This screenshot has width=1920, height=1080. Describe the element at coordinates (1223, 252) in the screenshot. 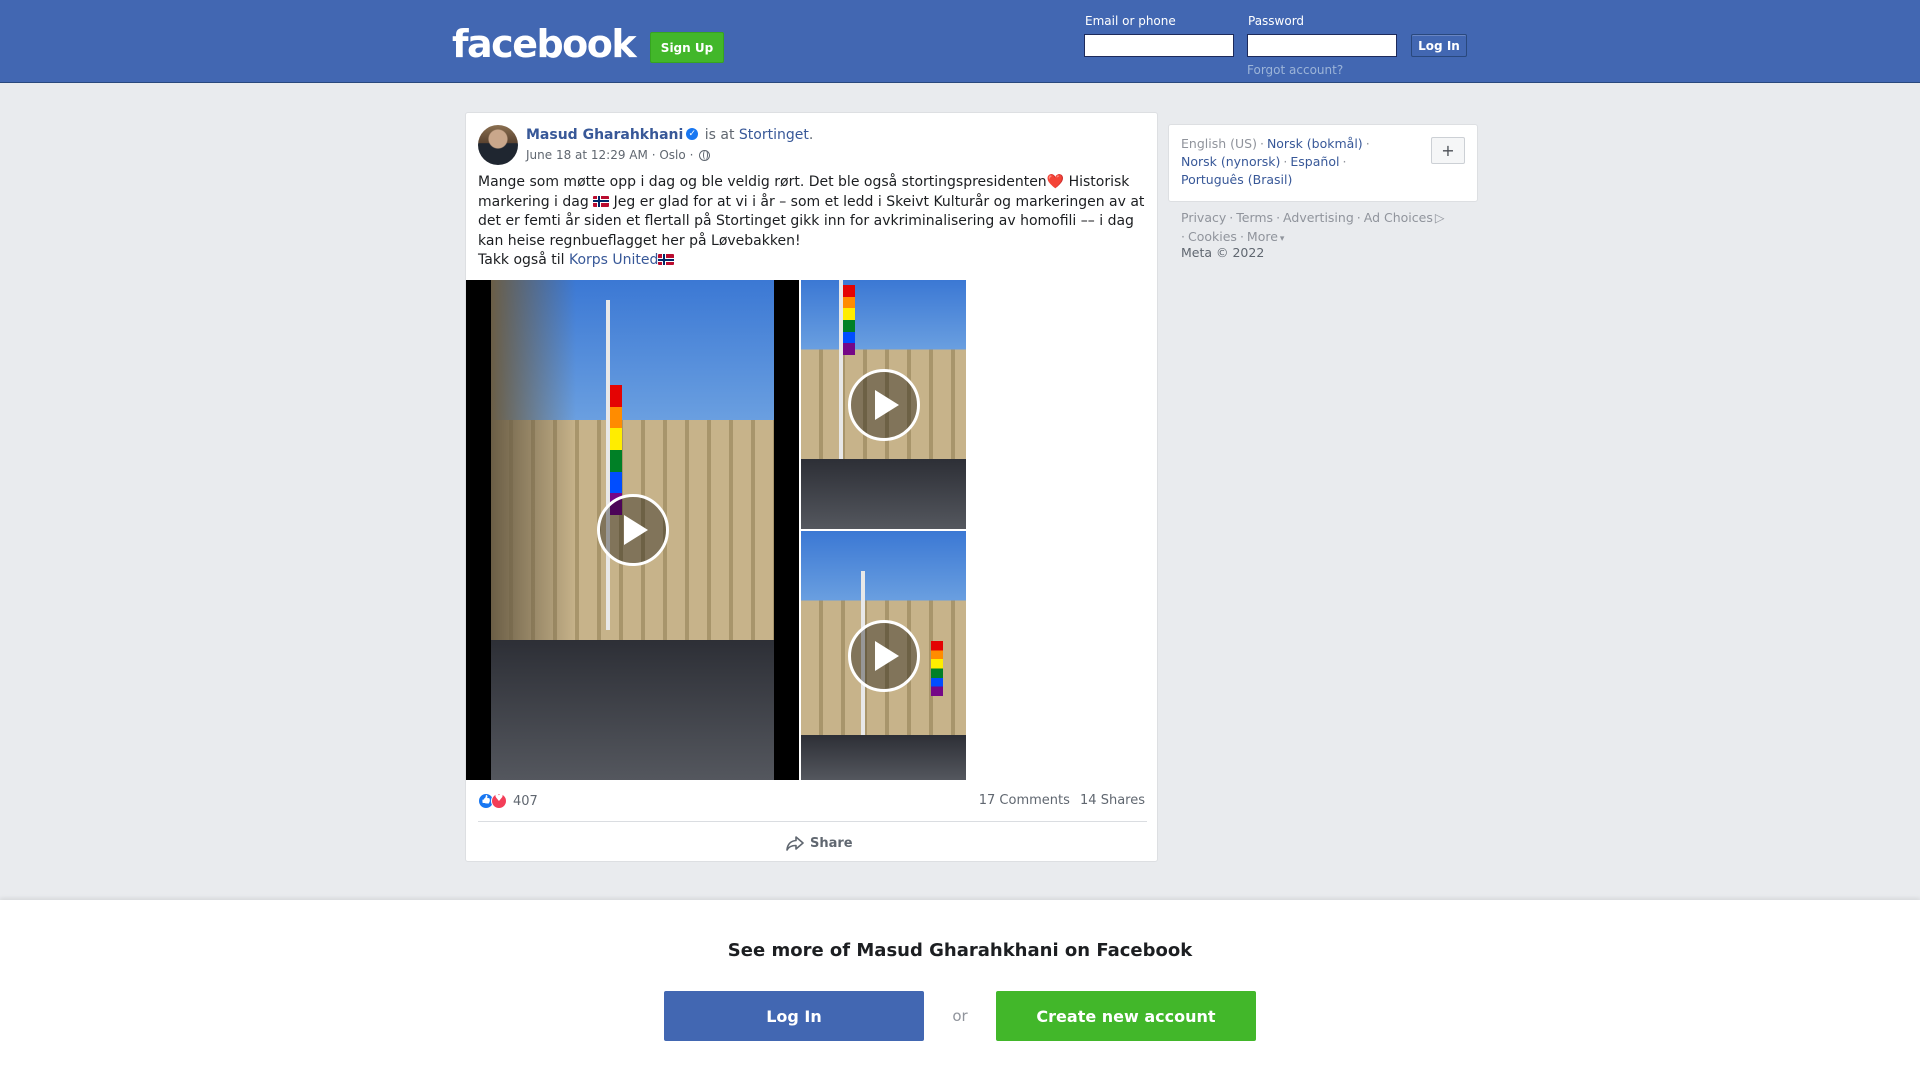

I see `copyright: Meta © 2022` at that location.